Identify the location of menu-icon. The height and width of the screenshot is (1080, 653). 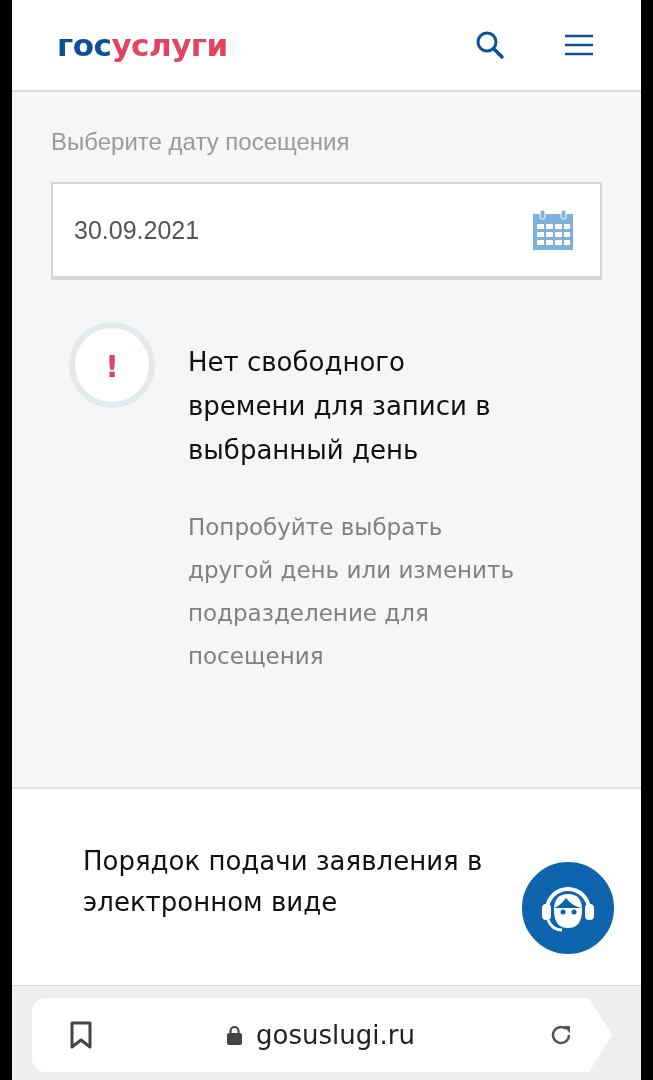
(579, 45).